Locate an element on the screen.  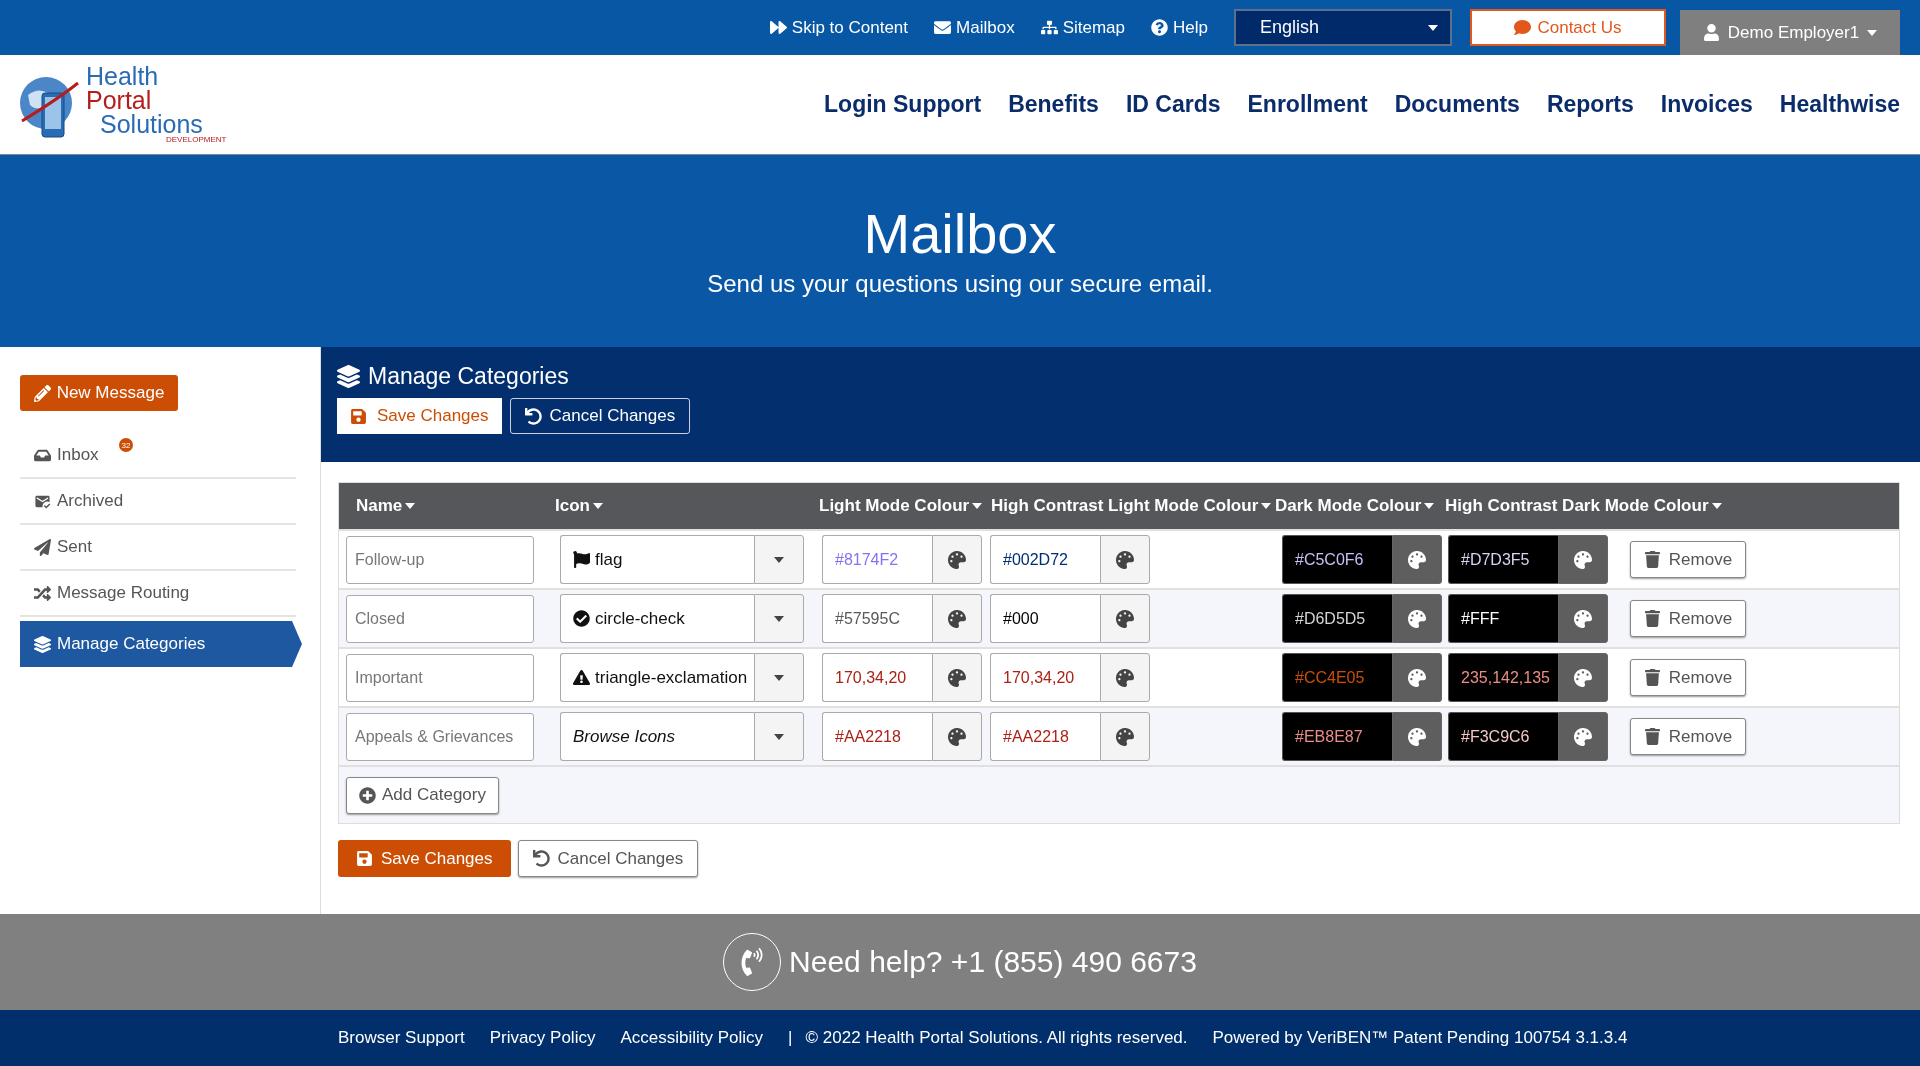
new-message-button: New Message is located at coordinates (99, 393).